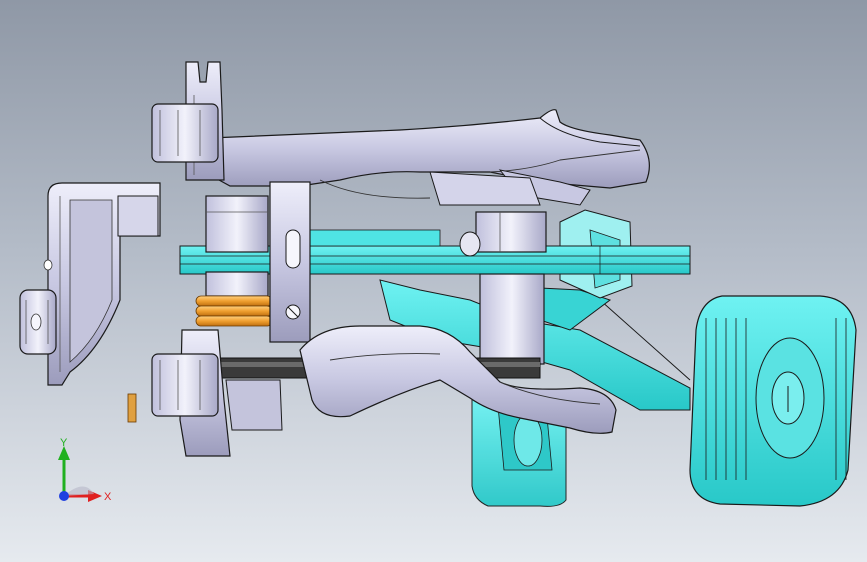 This screenshot has height=562, width=867. Describe the element at coordinates (234, 311) in the screenshot. I see `return-spring` at that location.